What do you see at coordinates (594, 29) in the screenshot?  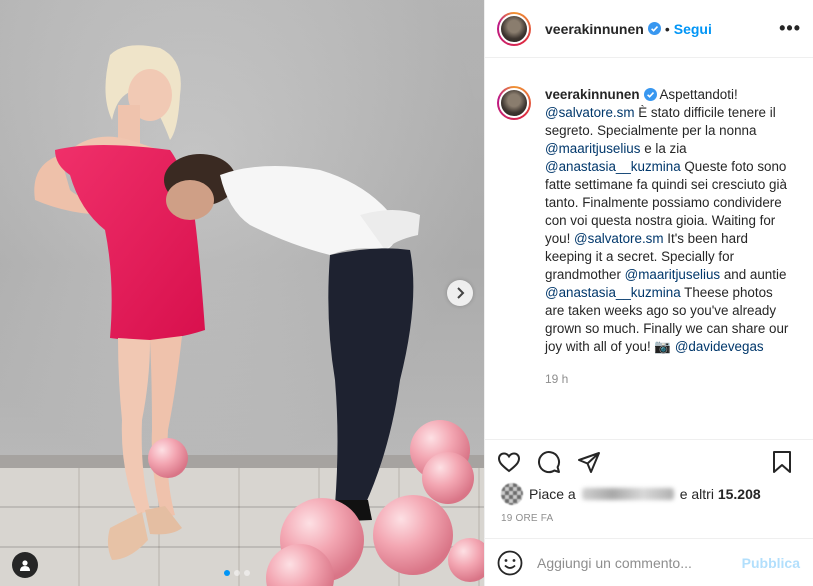 I see `header-username: veerakinnunen` at bounding box center [594, 29].